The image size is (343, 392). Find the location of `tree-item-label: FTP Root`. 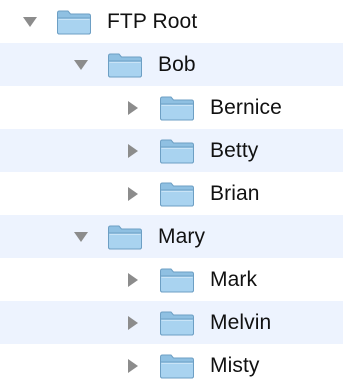

tree-item-label: FTP Root is located at coordinates (152, 21).